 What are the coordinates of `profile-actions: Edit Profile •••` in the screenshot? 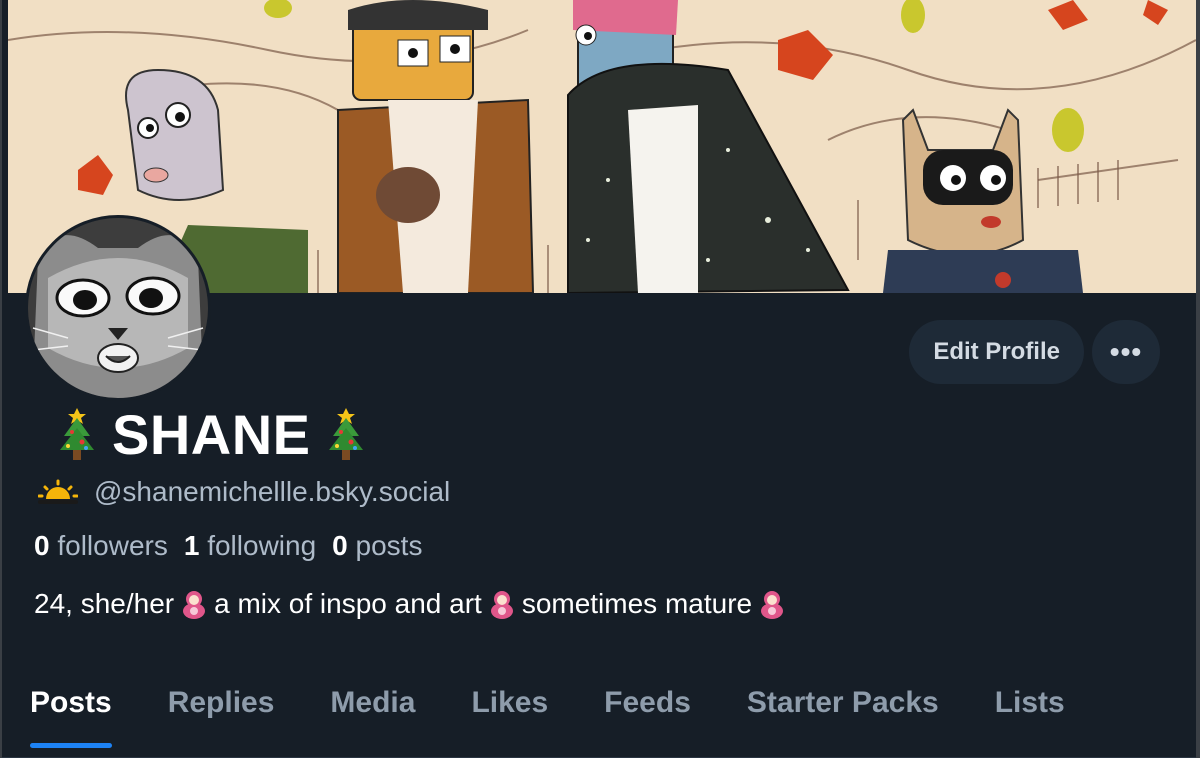 It's located at (1034, 352).